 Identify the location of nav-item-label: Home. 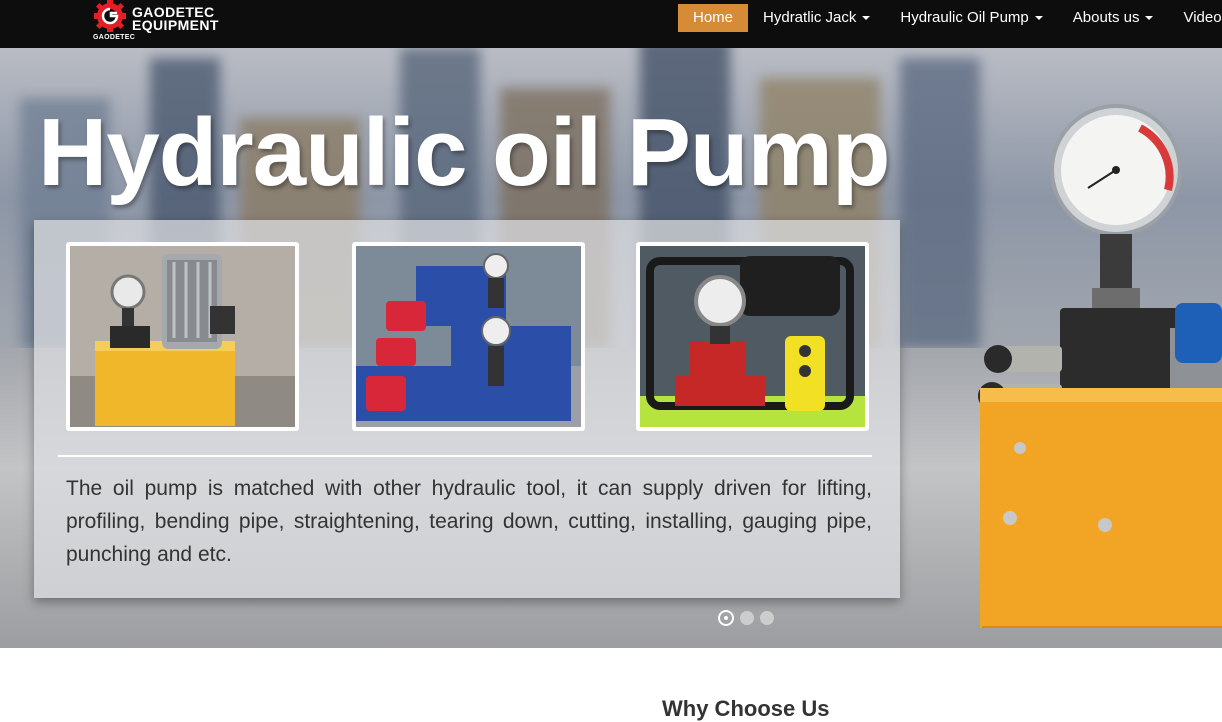
(713, 17).